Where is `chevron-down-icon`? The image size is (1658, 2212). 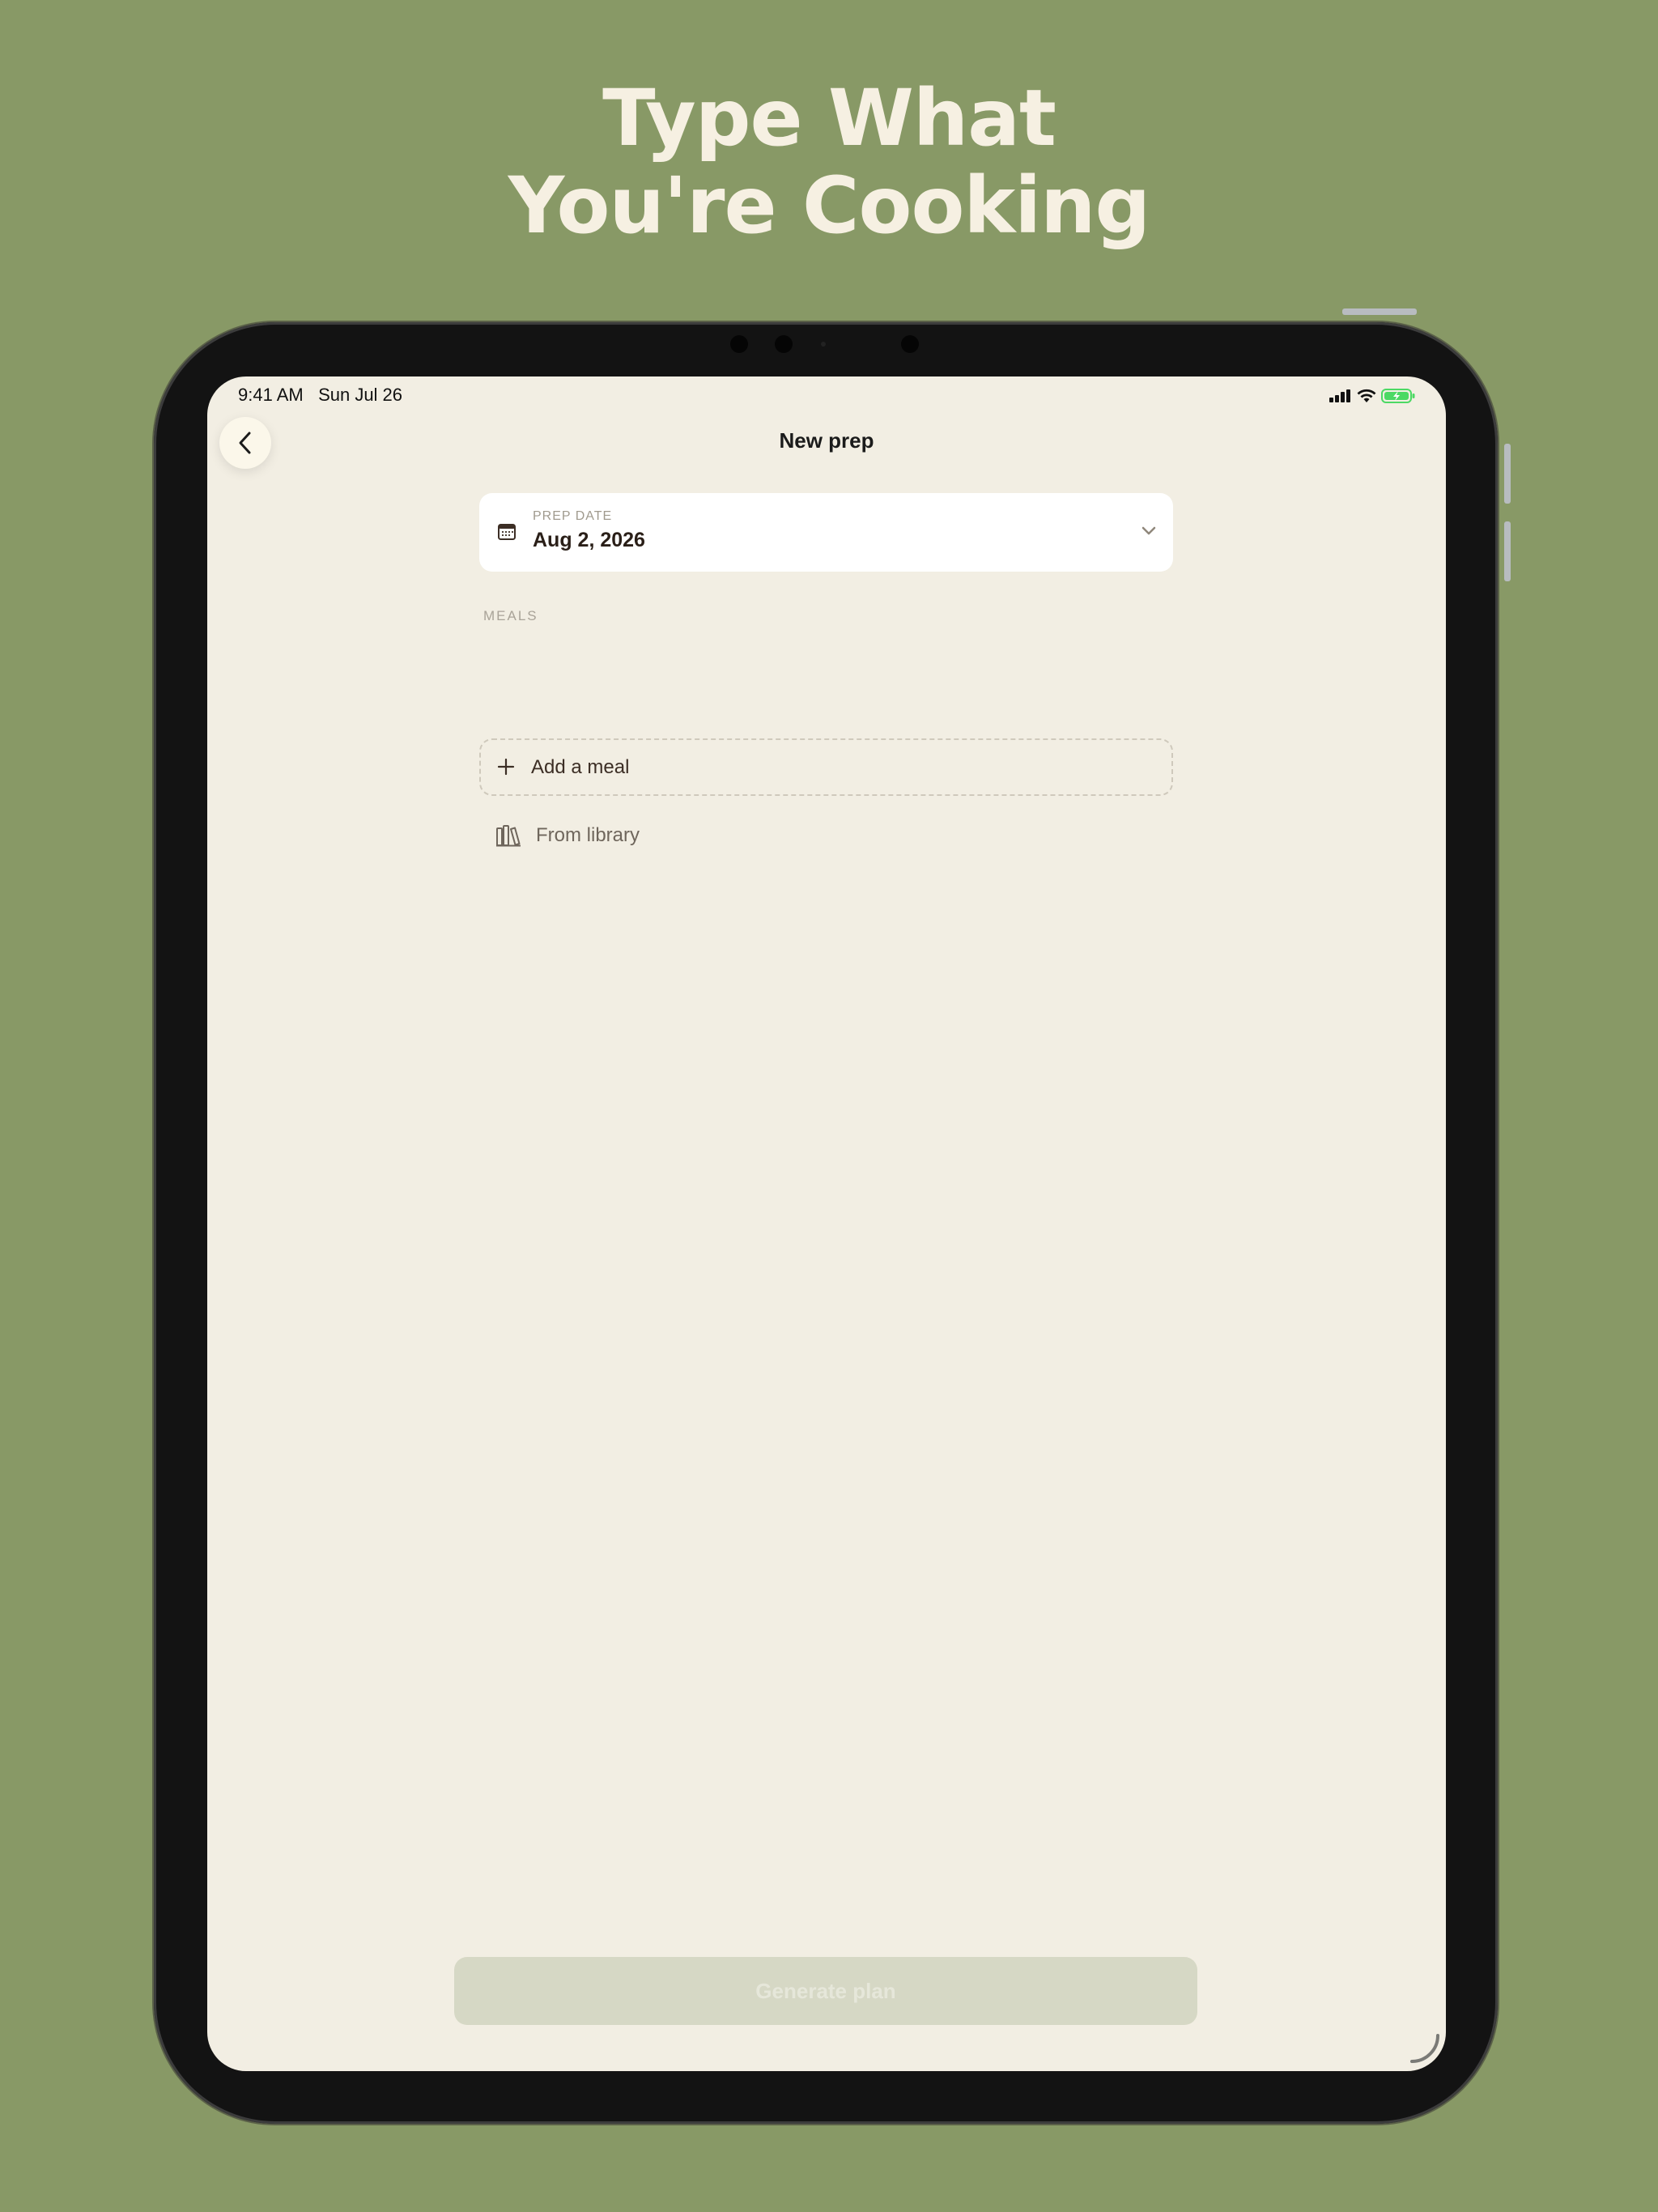
chevron-down-icon is located at coordinates (1148, 531).